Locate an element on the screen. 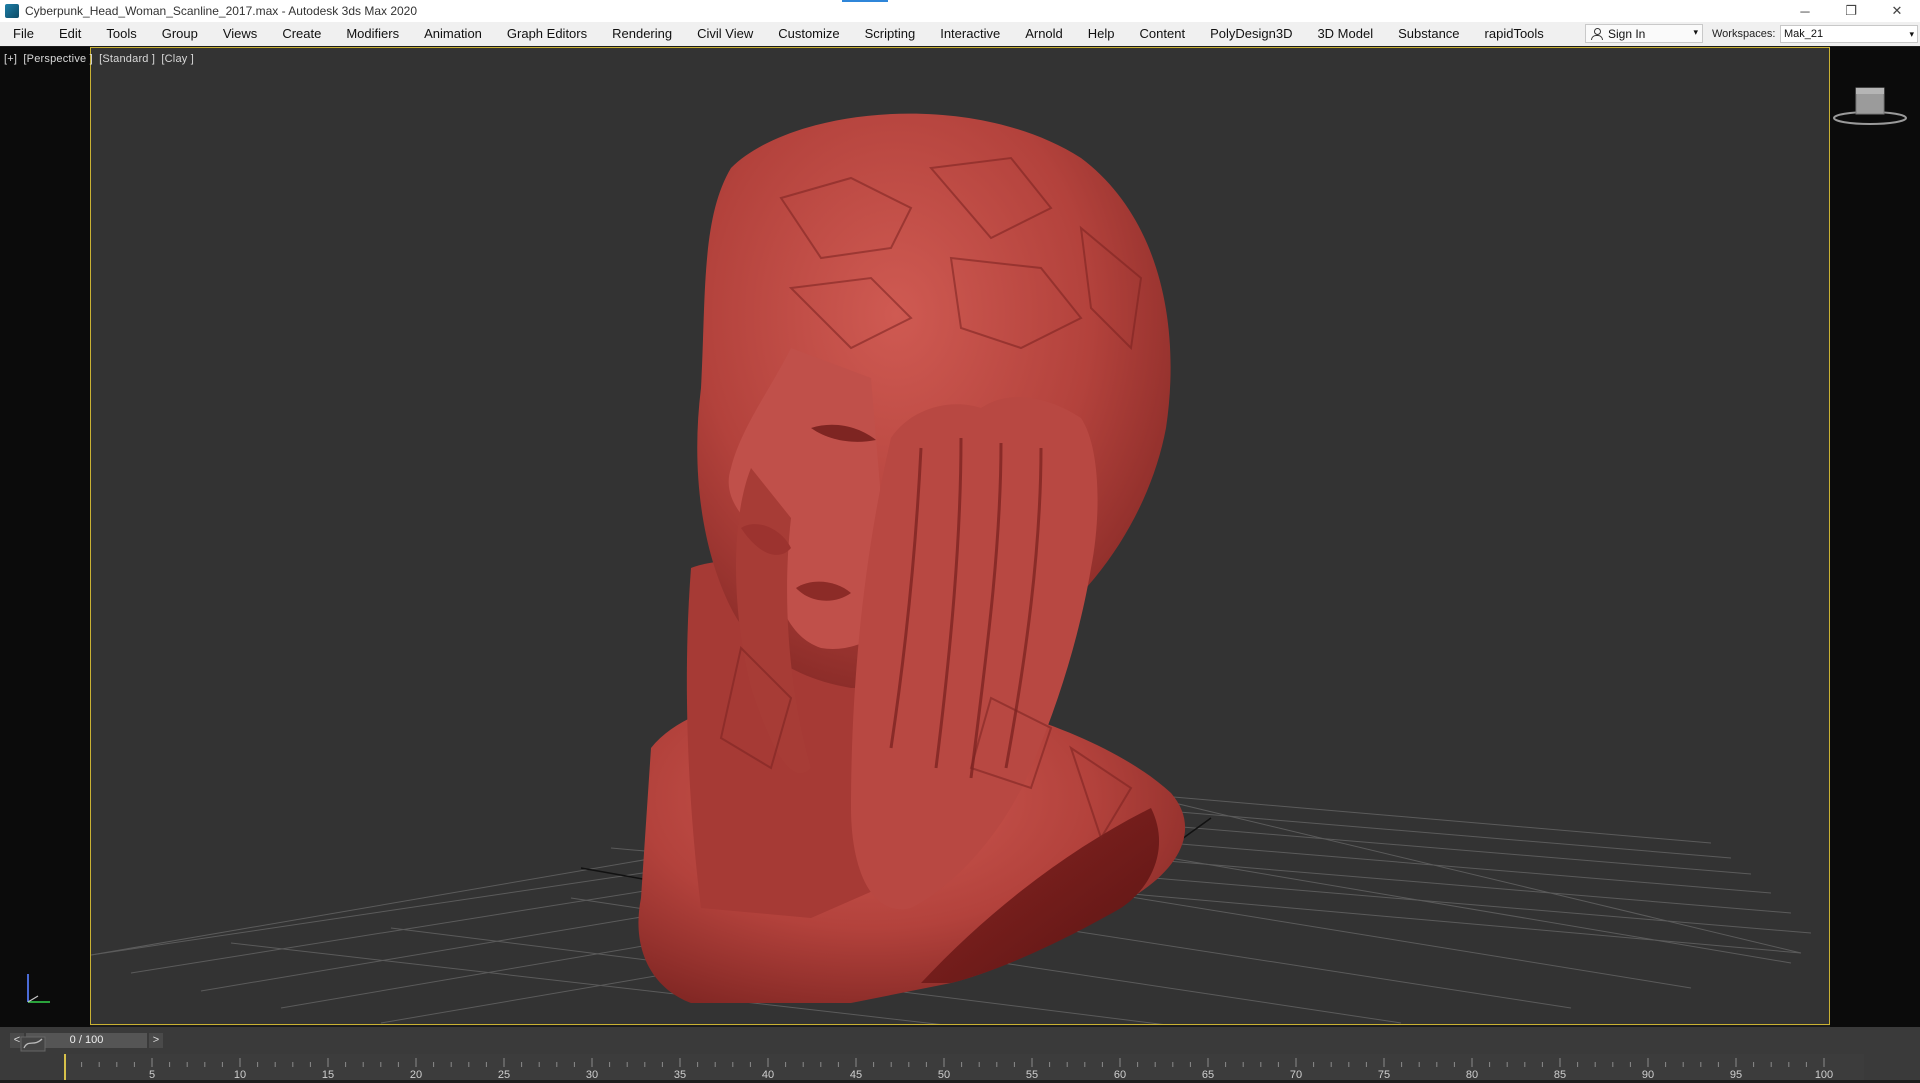 Image resolution: width=1920 pixels, height=1083 pixels. track-tick-label: 65 is located at coordinates (1208, 1074).